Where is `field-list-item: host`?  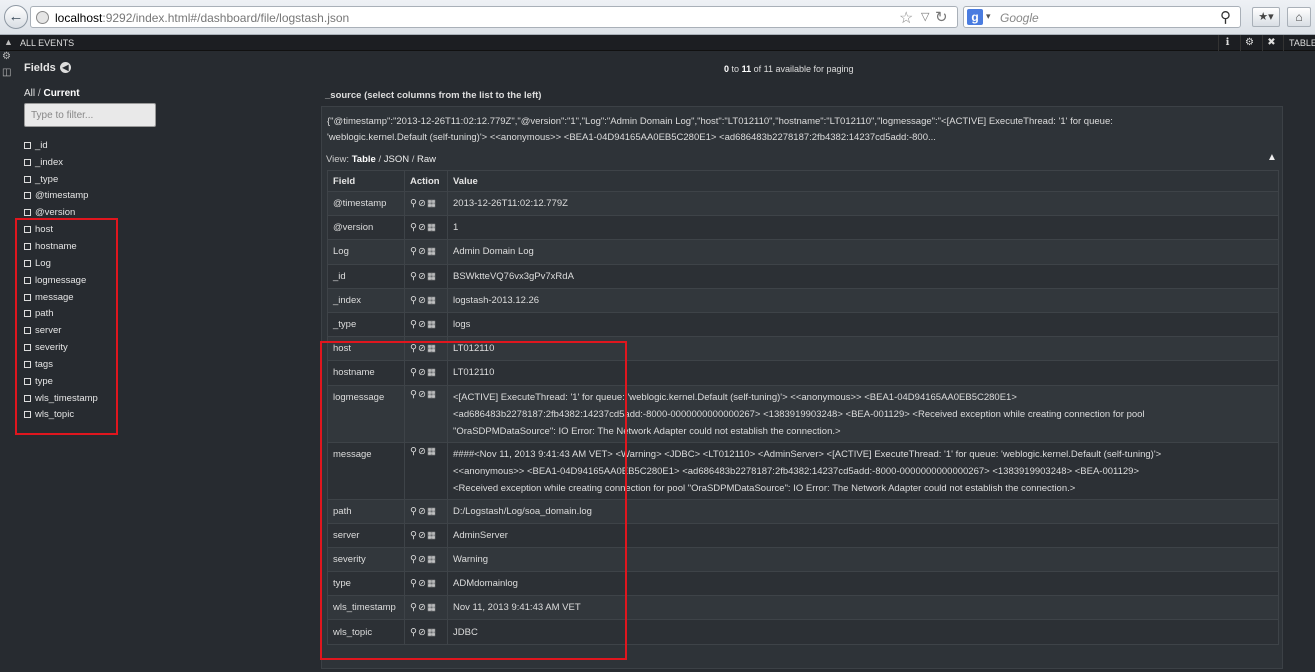
field-list-item: host is located at coordinates (61, 229).